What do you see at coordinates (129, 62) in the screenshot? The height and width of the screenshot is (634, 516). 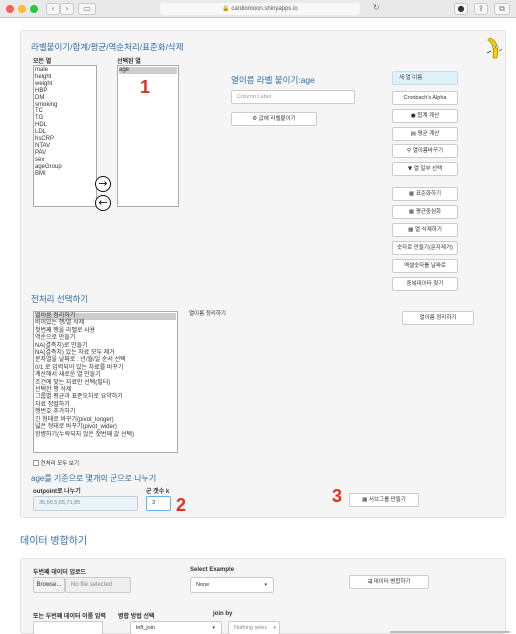 I see `selected-columns-label: 선택된 열` at bounding box center [129, 62].